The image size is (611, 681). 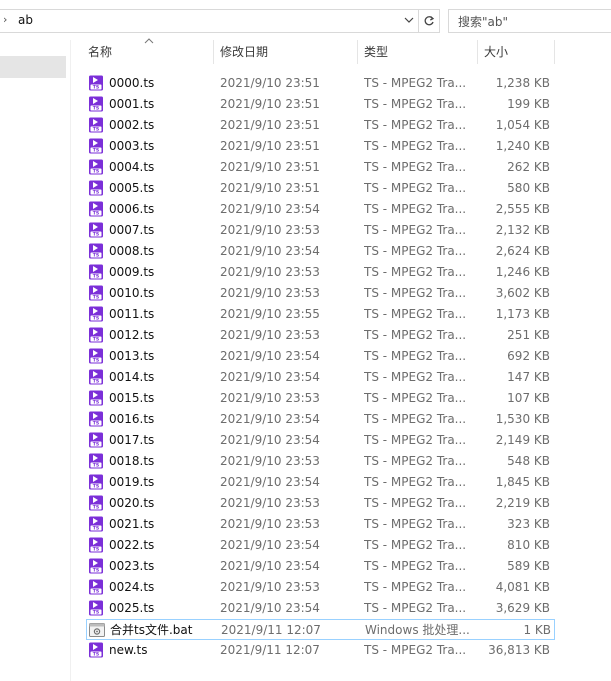 What do you see at coordinates (528, 524) in the screenshot?
I see `file-size: 323 KB` at bounding box center [528, 524].